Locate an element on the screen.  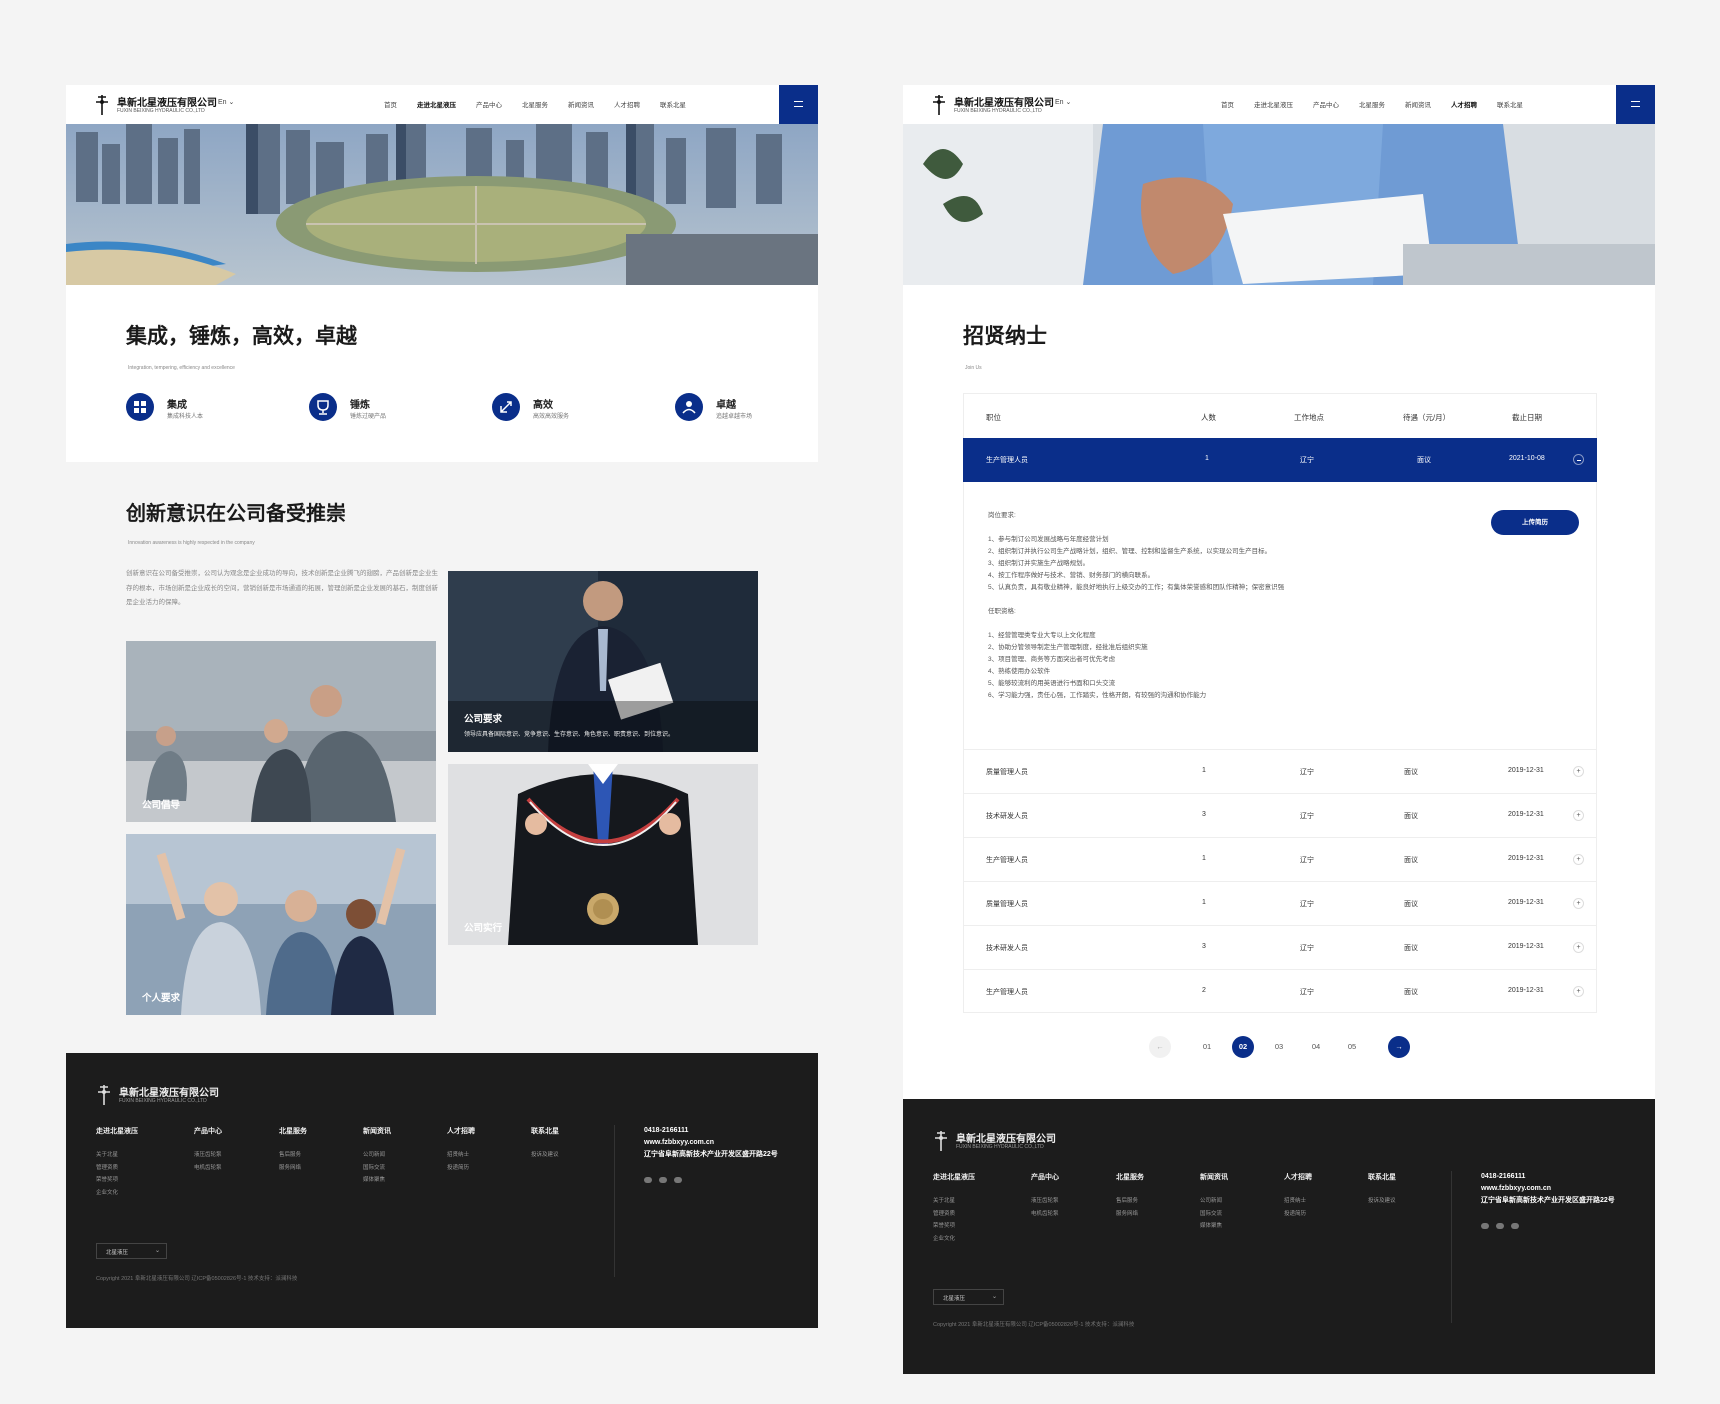
pagination-next: → is located at coordinates (1399, 1047).